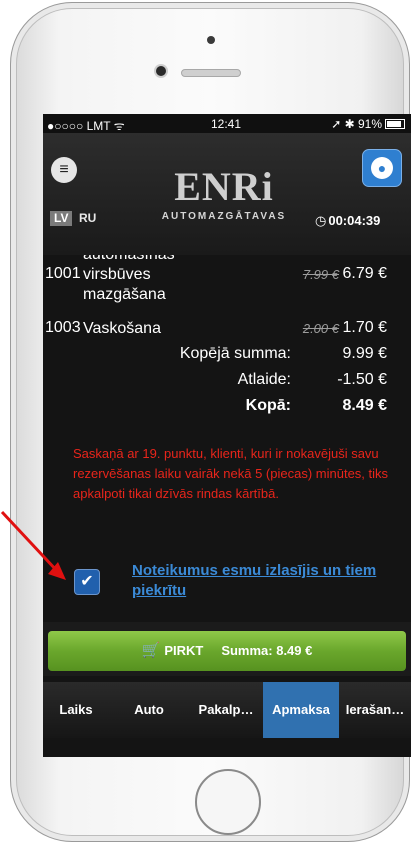 This screenshot has height=845, width=411. What do you see at coordinates (33, 545) in the screenshot?
I see `annotation-arrow` at bounding box center [33, 545].